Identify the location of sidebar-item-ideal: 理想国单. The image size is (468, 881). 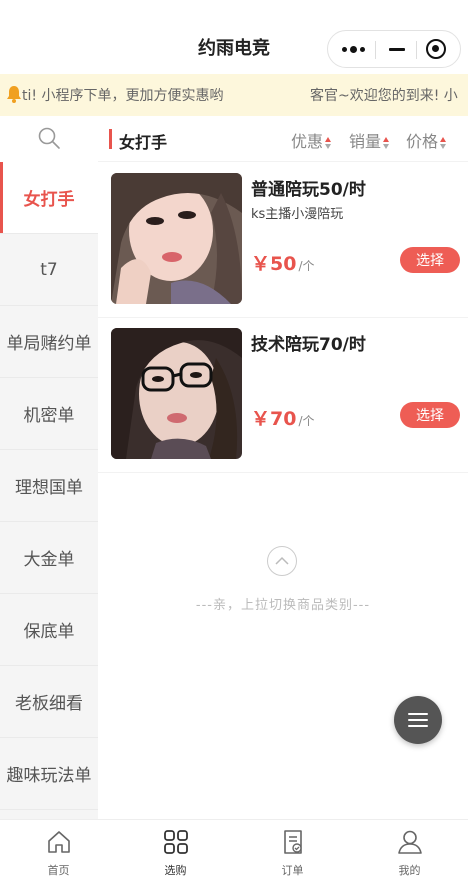
(49, 486).